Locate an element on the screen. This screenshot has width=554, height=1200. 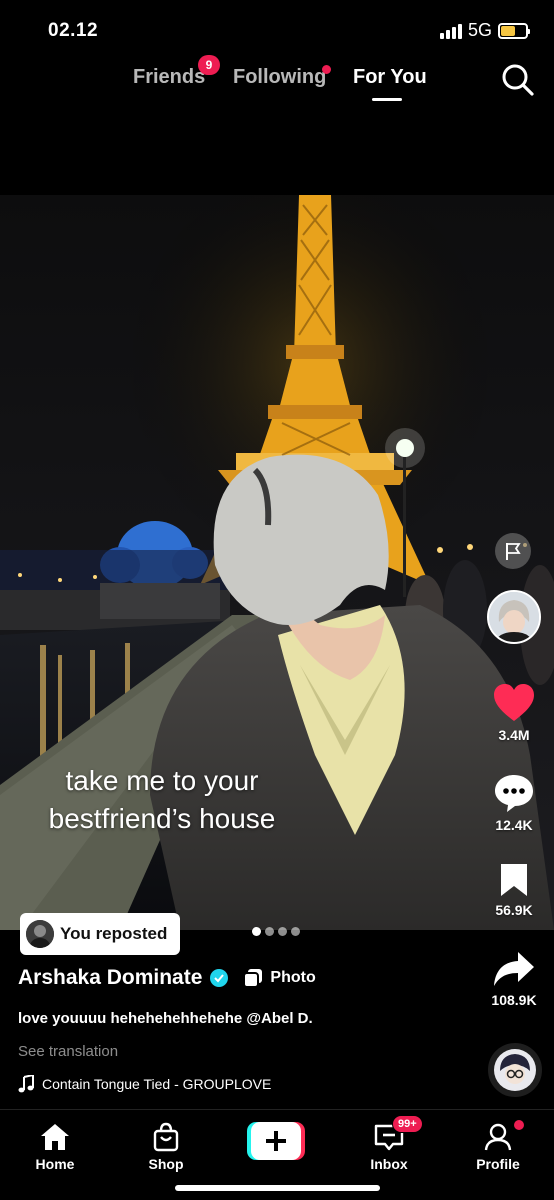
nav-home: Home is located at coordinates (55, 1147).